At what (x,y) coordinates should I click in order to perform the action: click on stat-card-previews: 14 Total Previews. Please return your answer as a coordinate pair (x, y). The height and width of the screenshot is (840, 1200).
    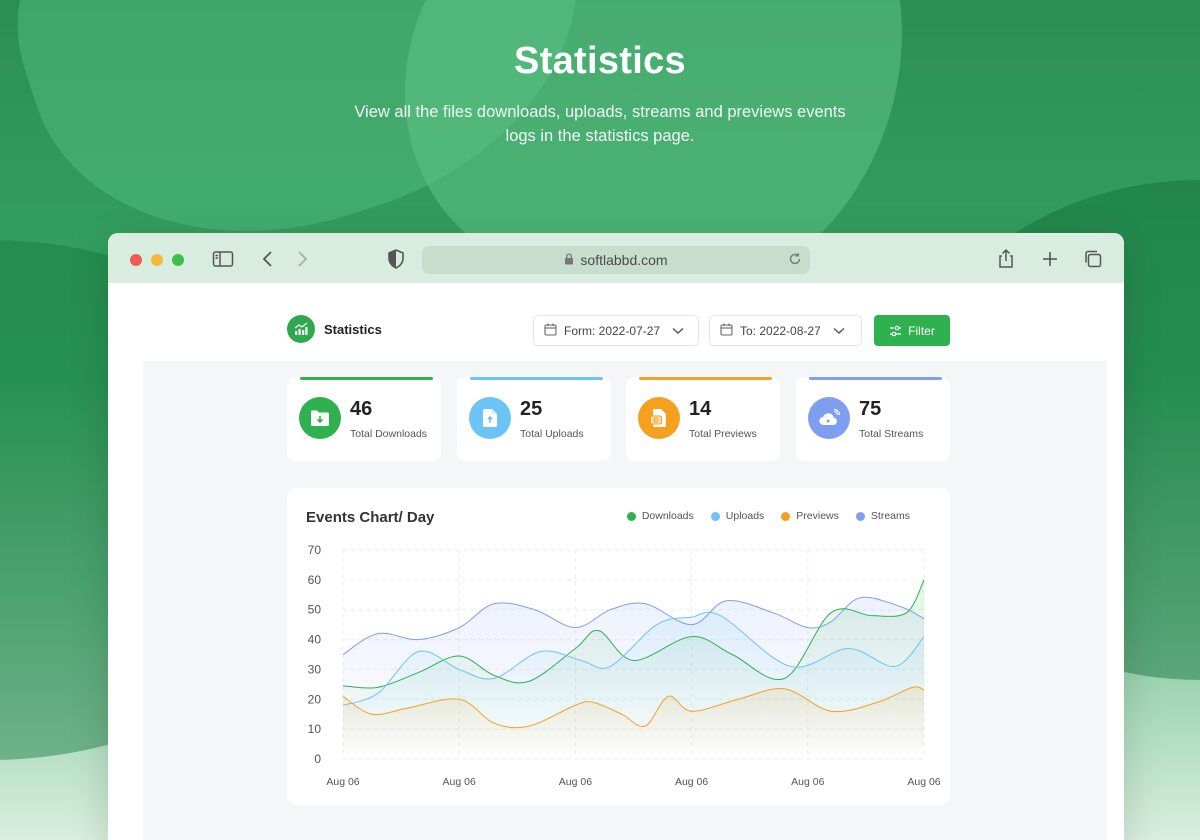
    Looking at the image, I should click on (703, 419).